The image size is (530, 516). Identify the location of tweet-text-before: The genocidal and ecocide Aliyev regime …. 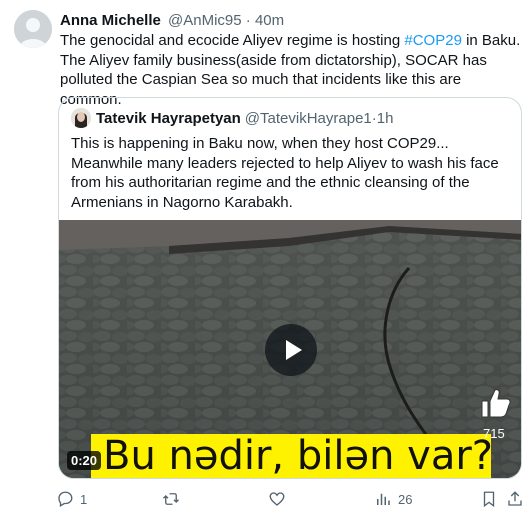
(232, 40).